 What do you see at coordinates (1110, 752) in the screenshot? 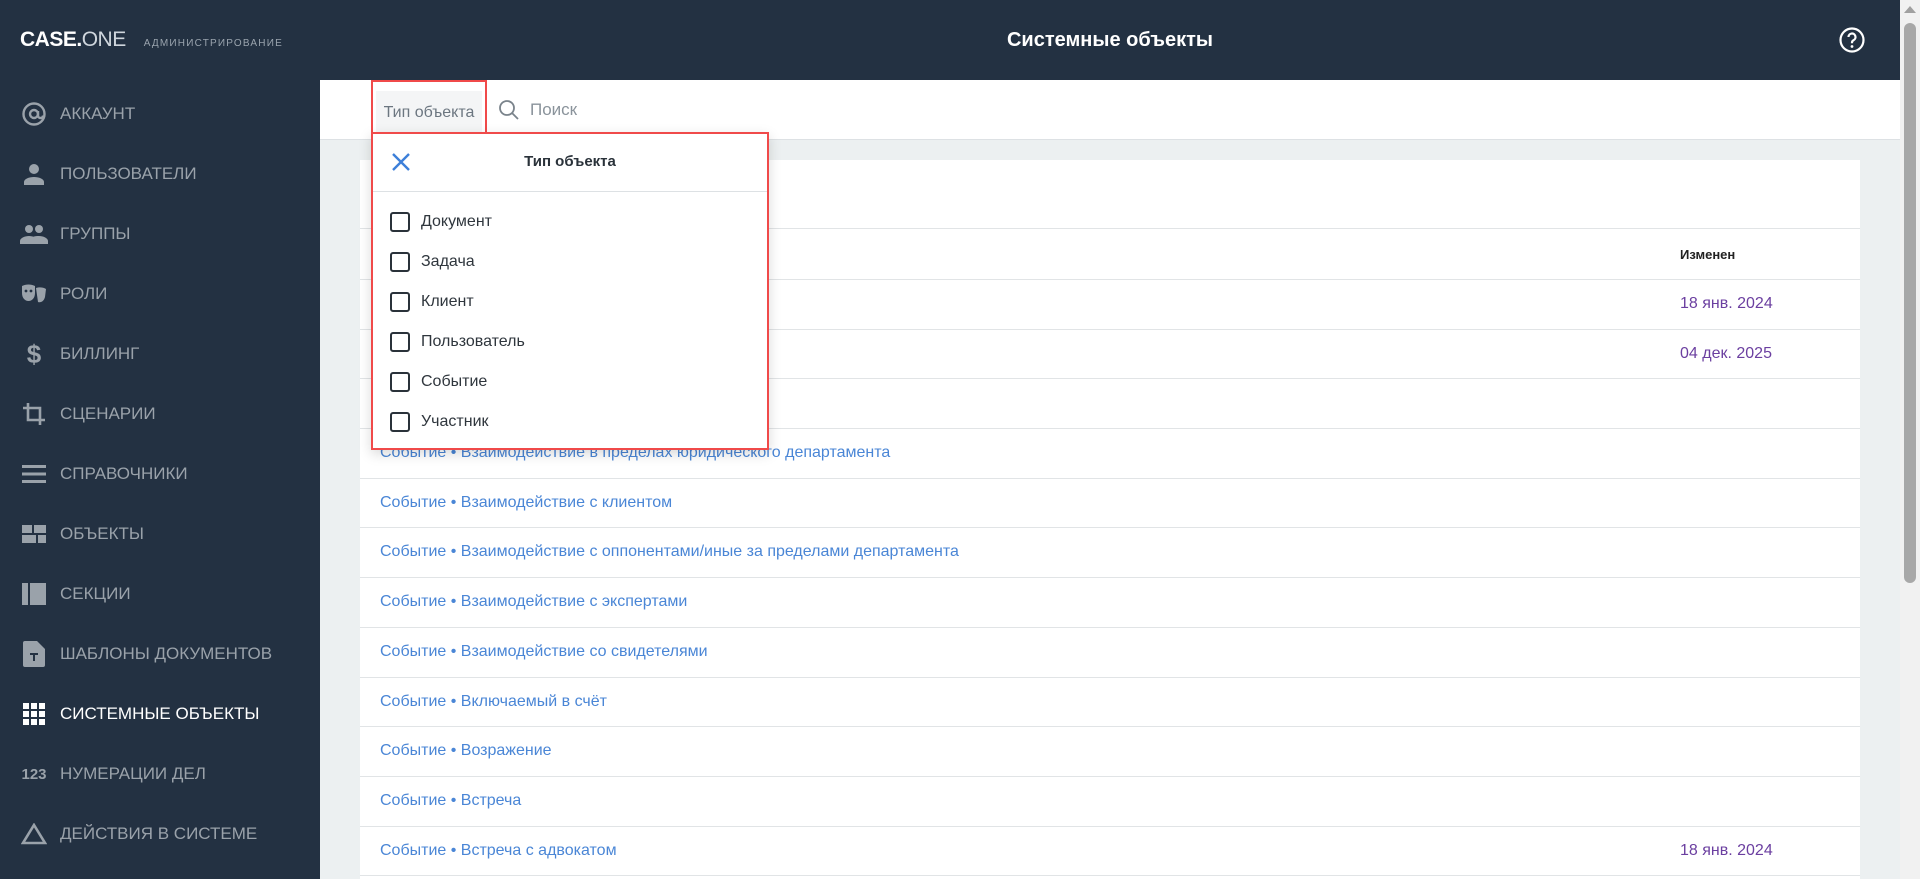
I see `table-row: Событие • Возражение` at bounding box center [1110, 752].